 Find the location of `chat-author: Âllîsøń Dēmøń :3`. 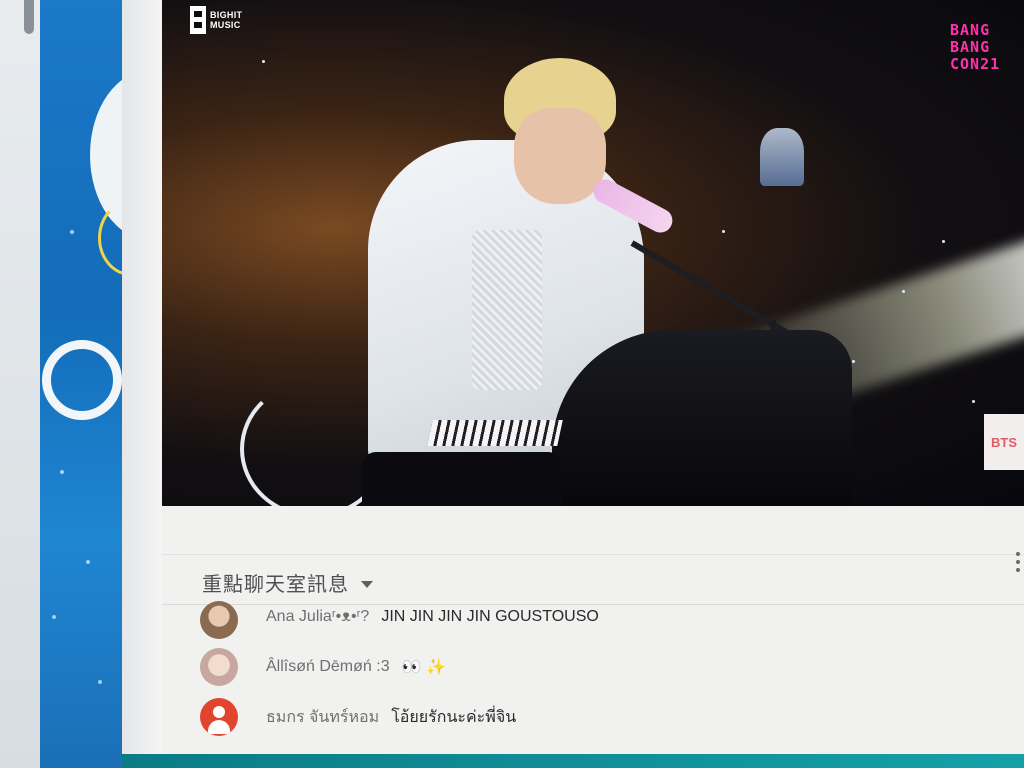

chat-author: Âllîsøń Dēmøń :3 is located at coordinates (328, 667).